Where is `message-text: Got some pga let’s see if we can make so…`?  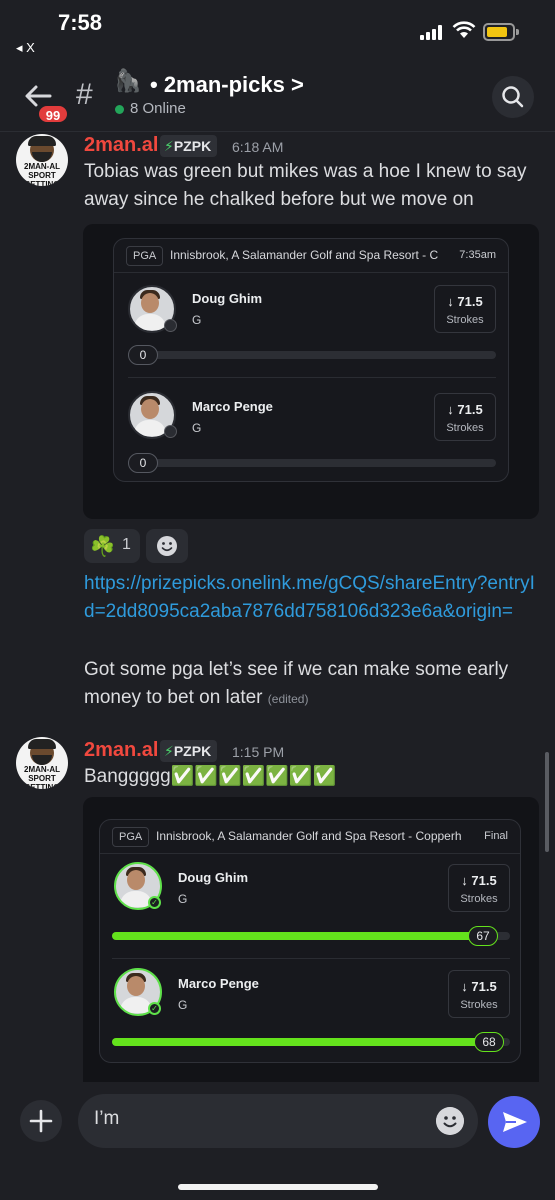 message-text: Got some pga let’s see if we can make so… is located at coordinates (314, 684).